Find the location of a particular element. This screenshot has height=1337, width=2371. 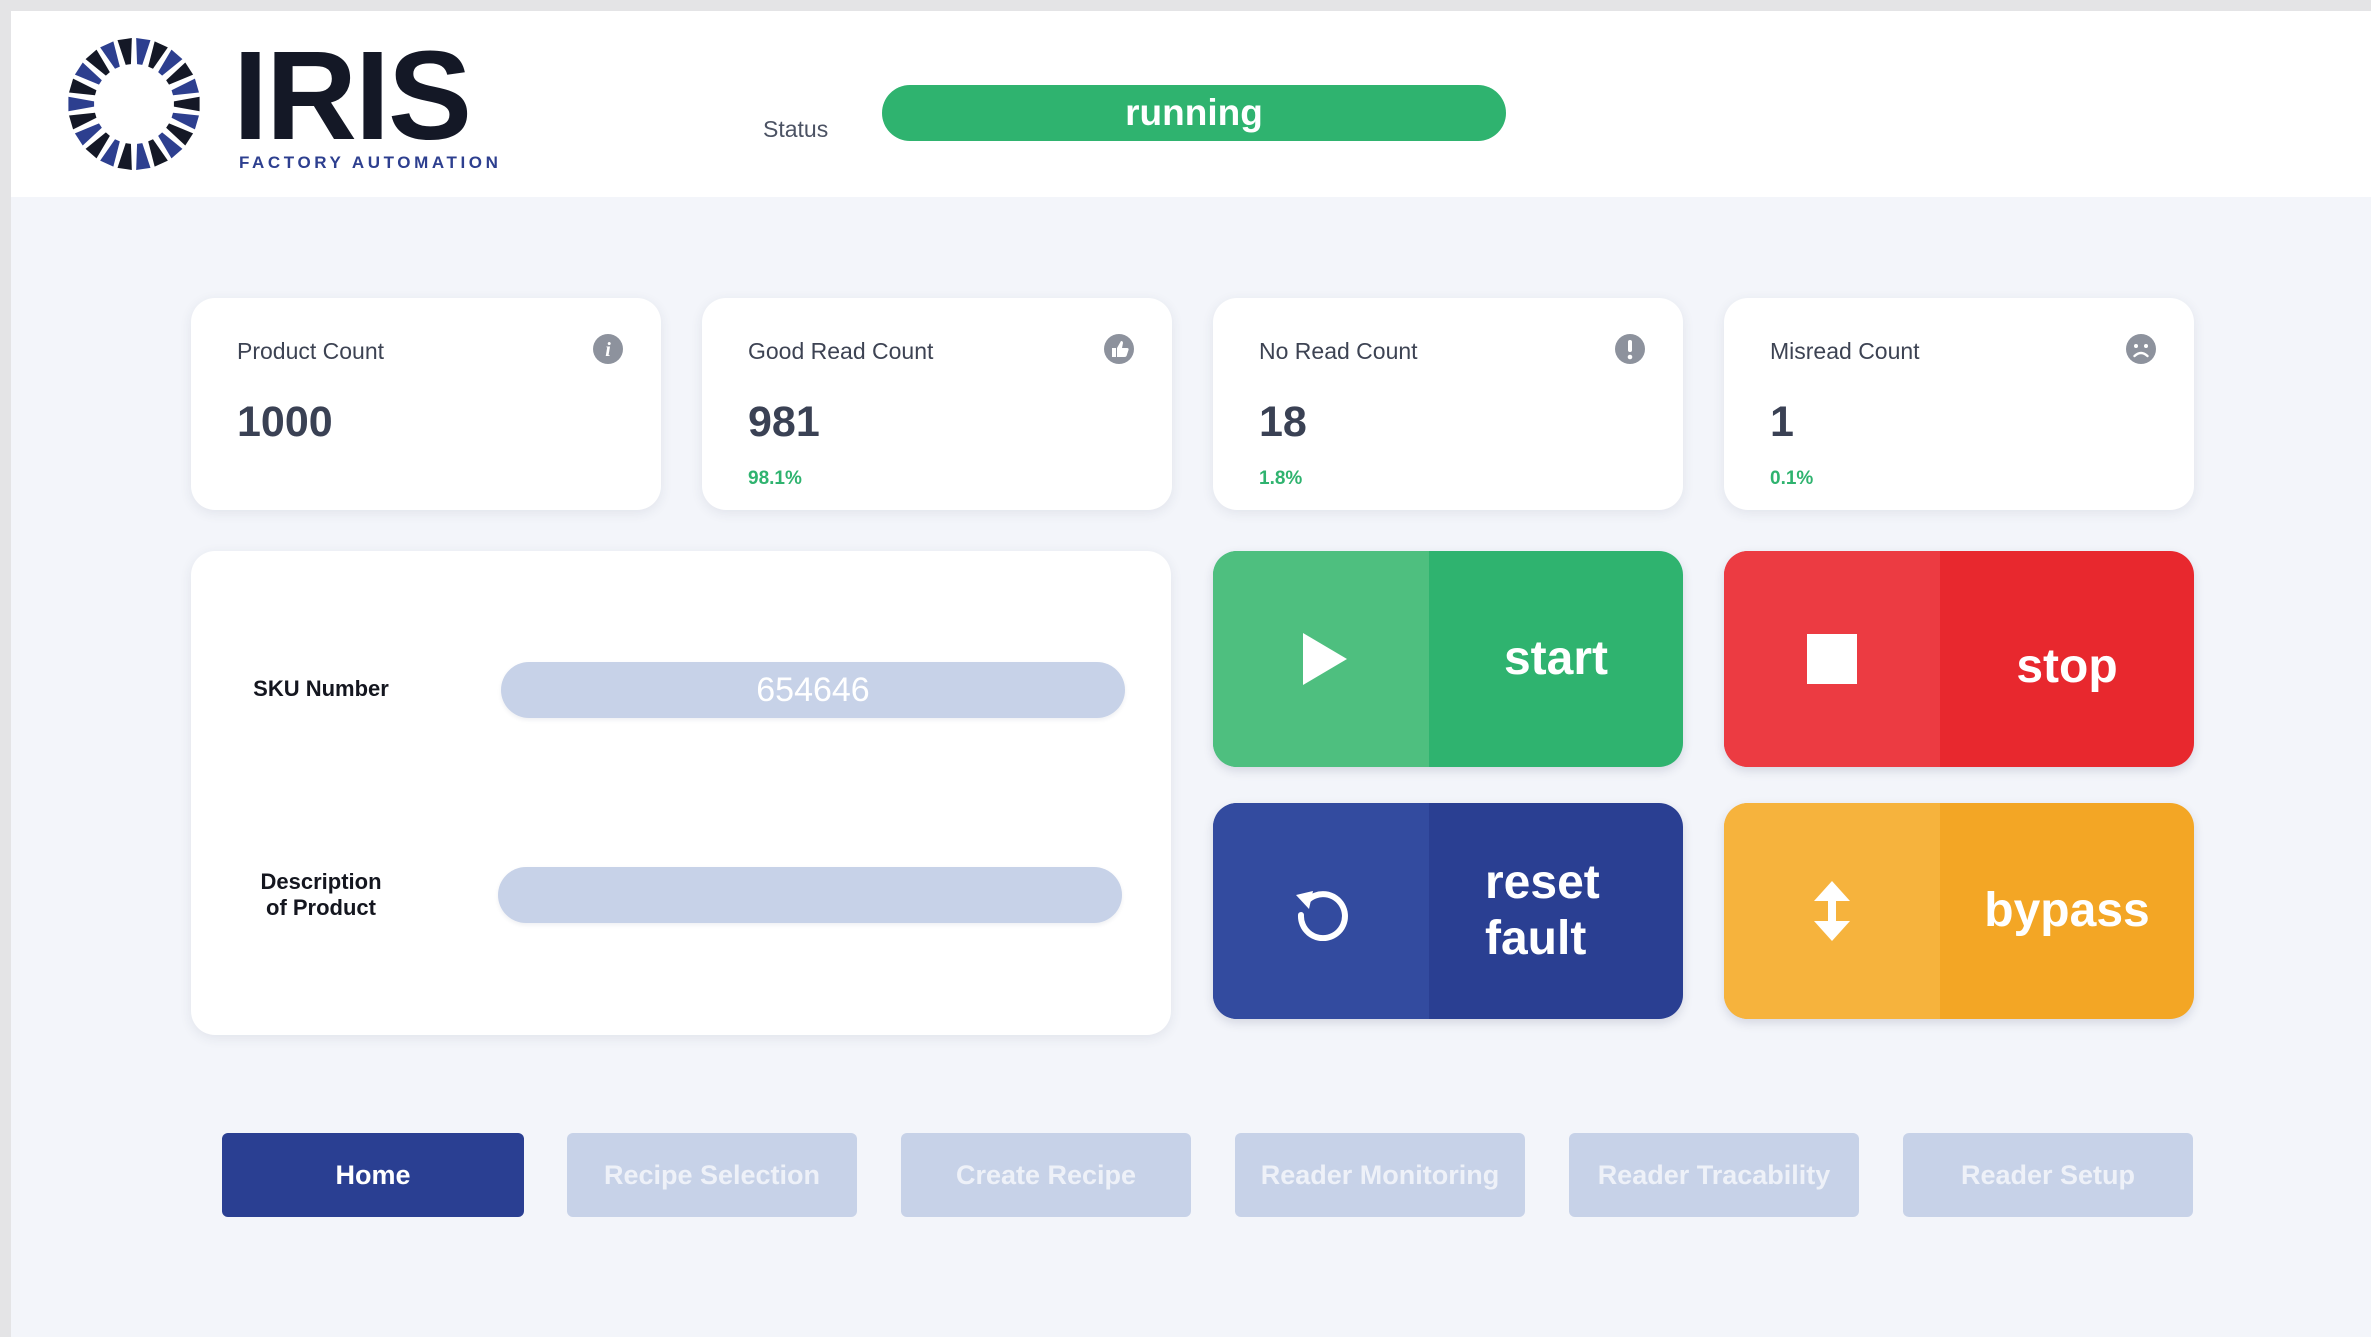

no-read-count-card: No Read Count 18 1.8% is located at coordinates (1448, 404).